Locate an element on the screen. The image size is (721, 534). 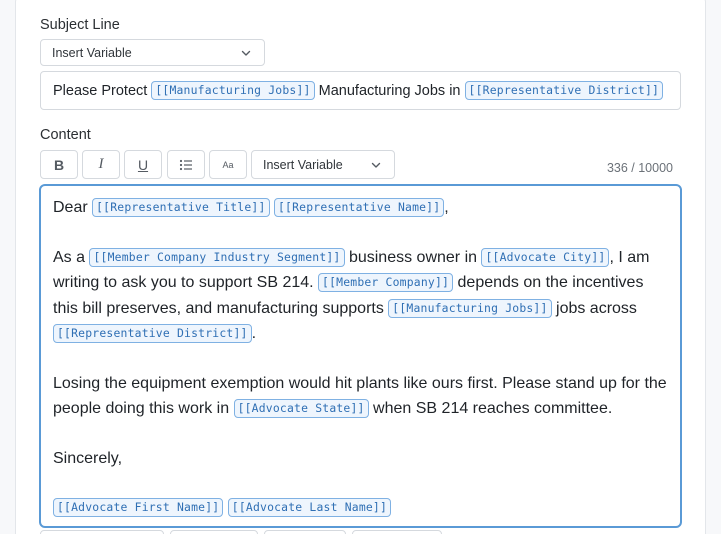
bold-button: B is located at coordinates (59, 164).